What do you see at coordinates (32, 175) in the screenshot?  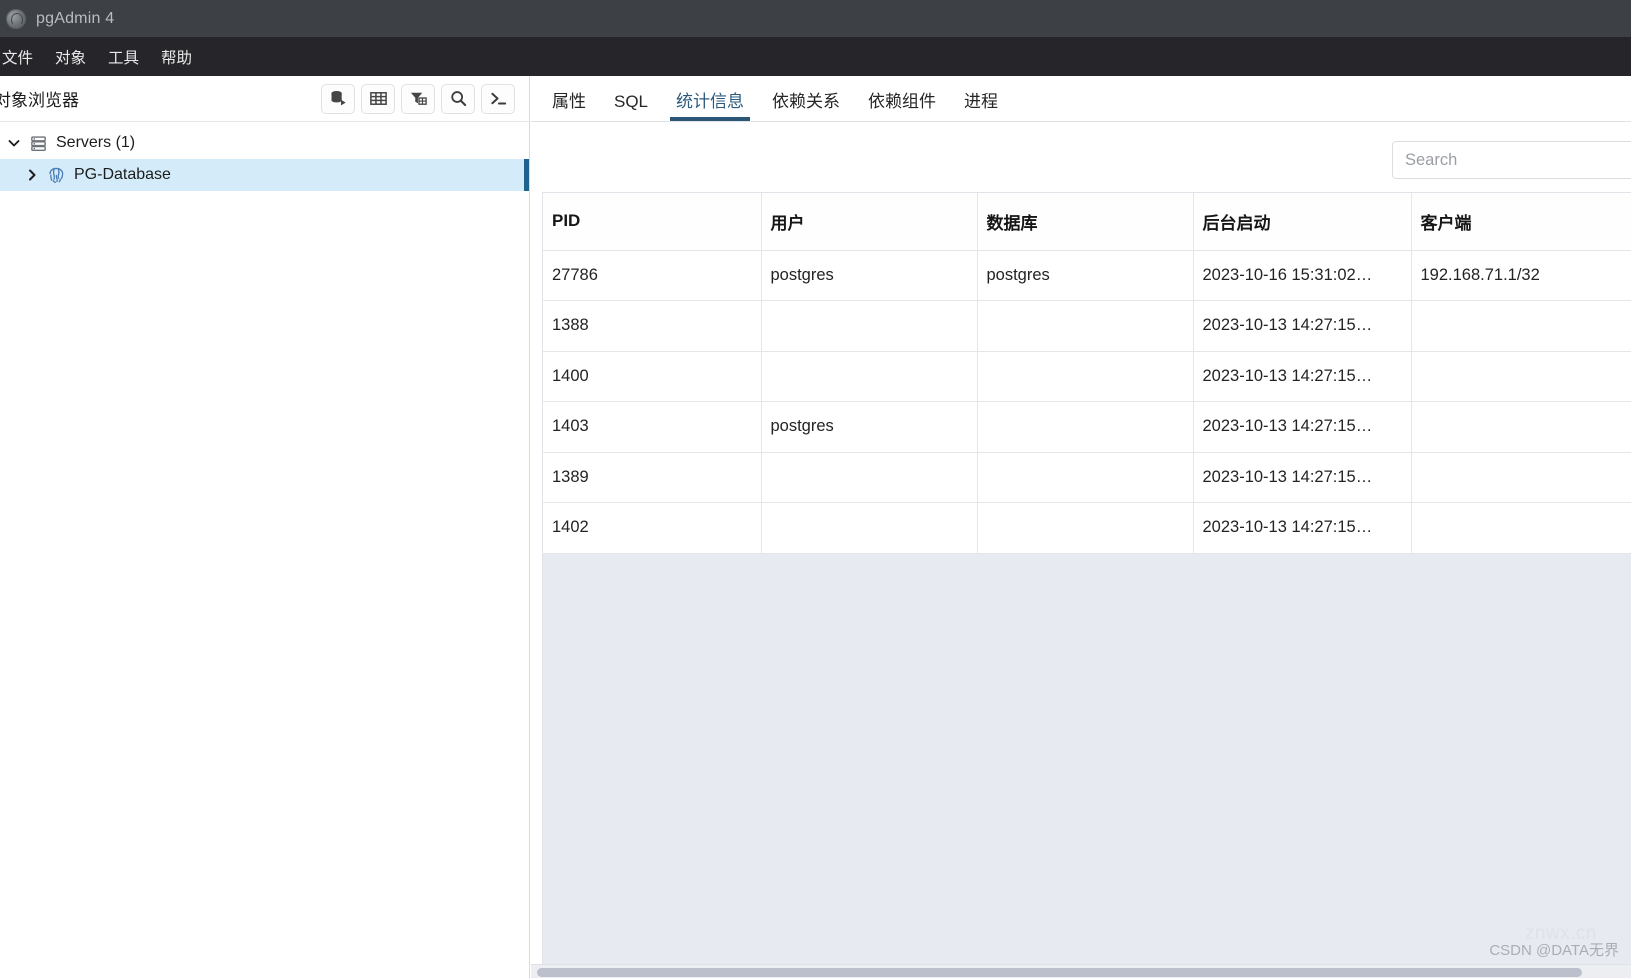 I see `chevron-right-icon` at bounding box center [32, 175].